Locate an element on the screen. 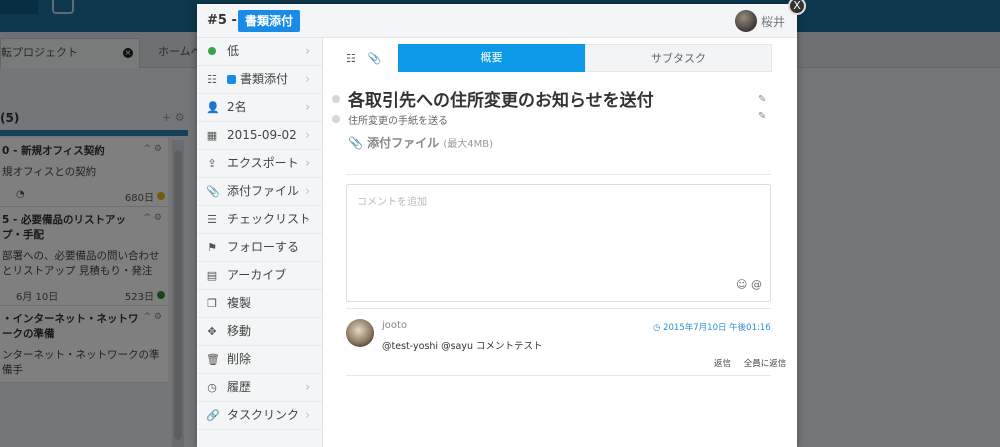 The height and width of the screenshot is (447, 1000). export-icon: ⇪ is located at coordinates (212, 163).